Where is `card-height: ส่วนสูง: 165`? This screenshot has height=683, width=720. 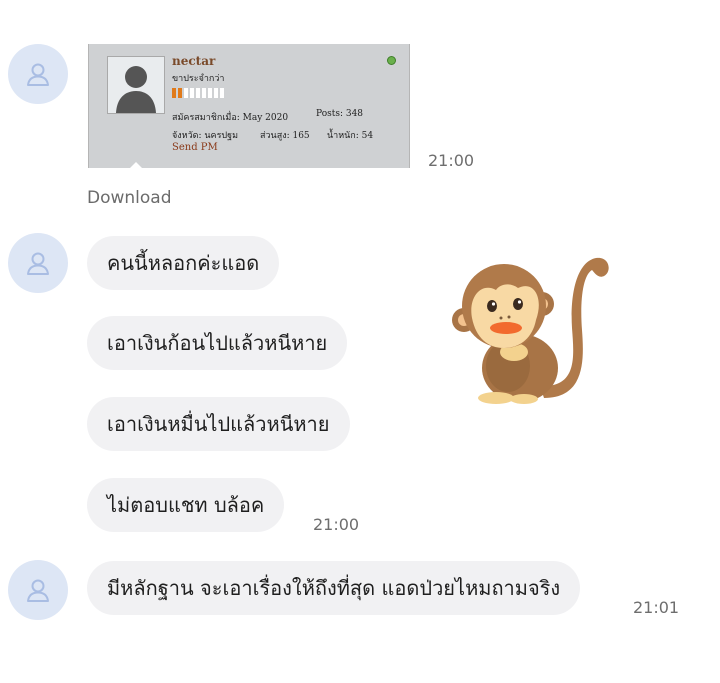 card-height: ส่วนสูง: 165 is located at coordinates (285, 136).